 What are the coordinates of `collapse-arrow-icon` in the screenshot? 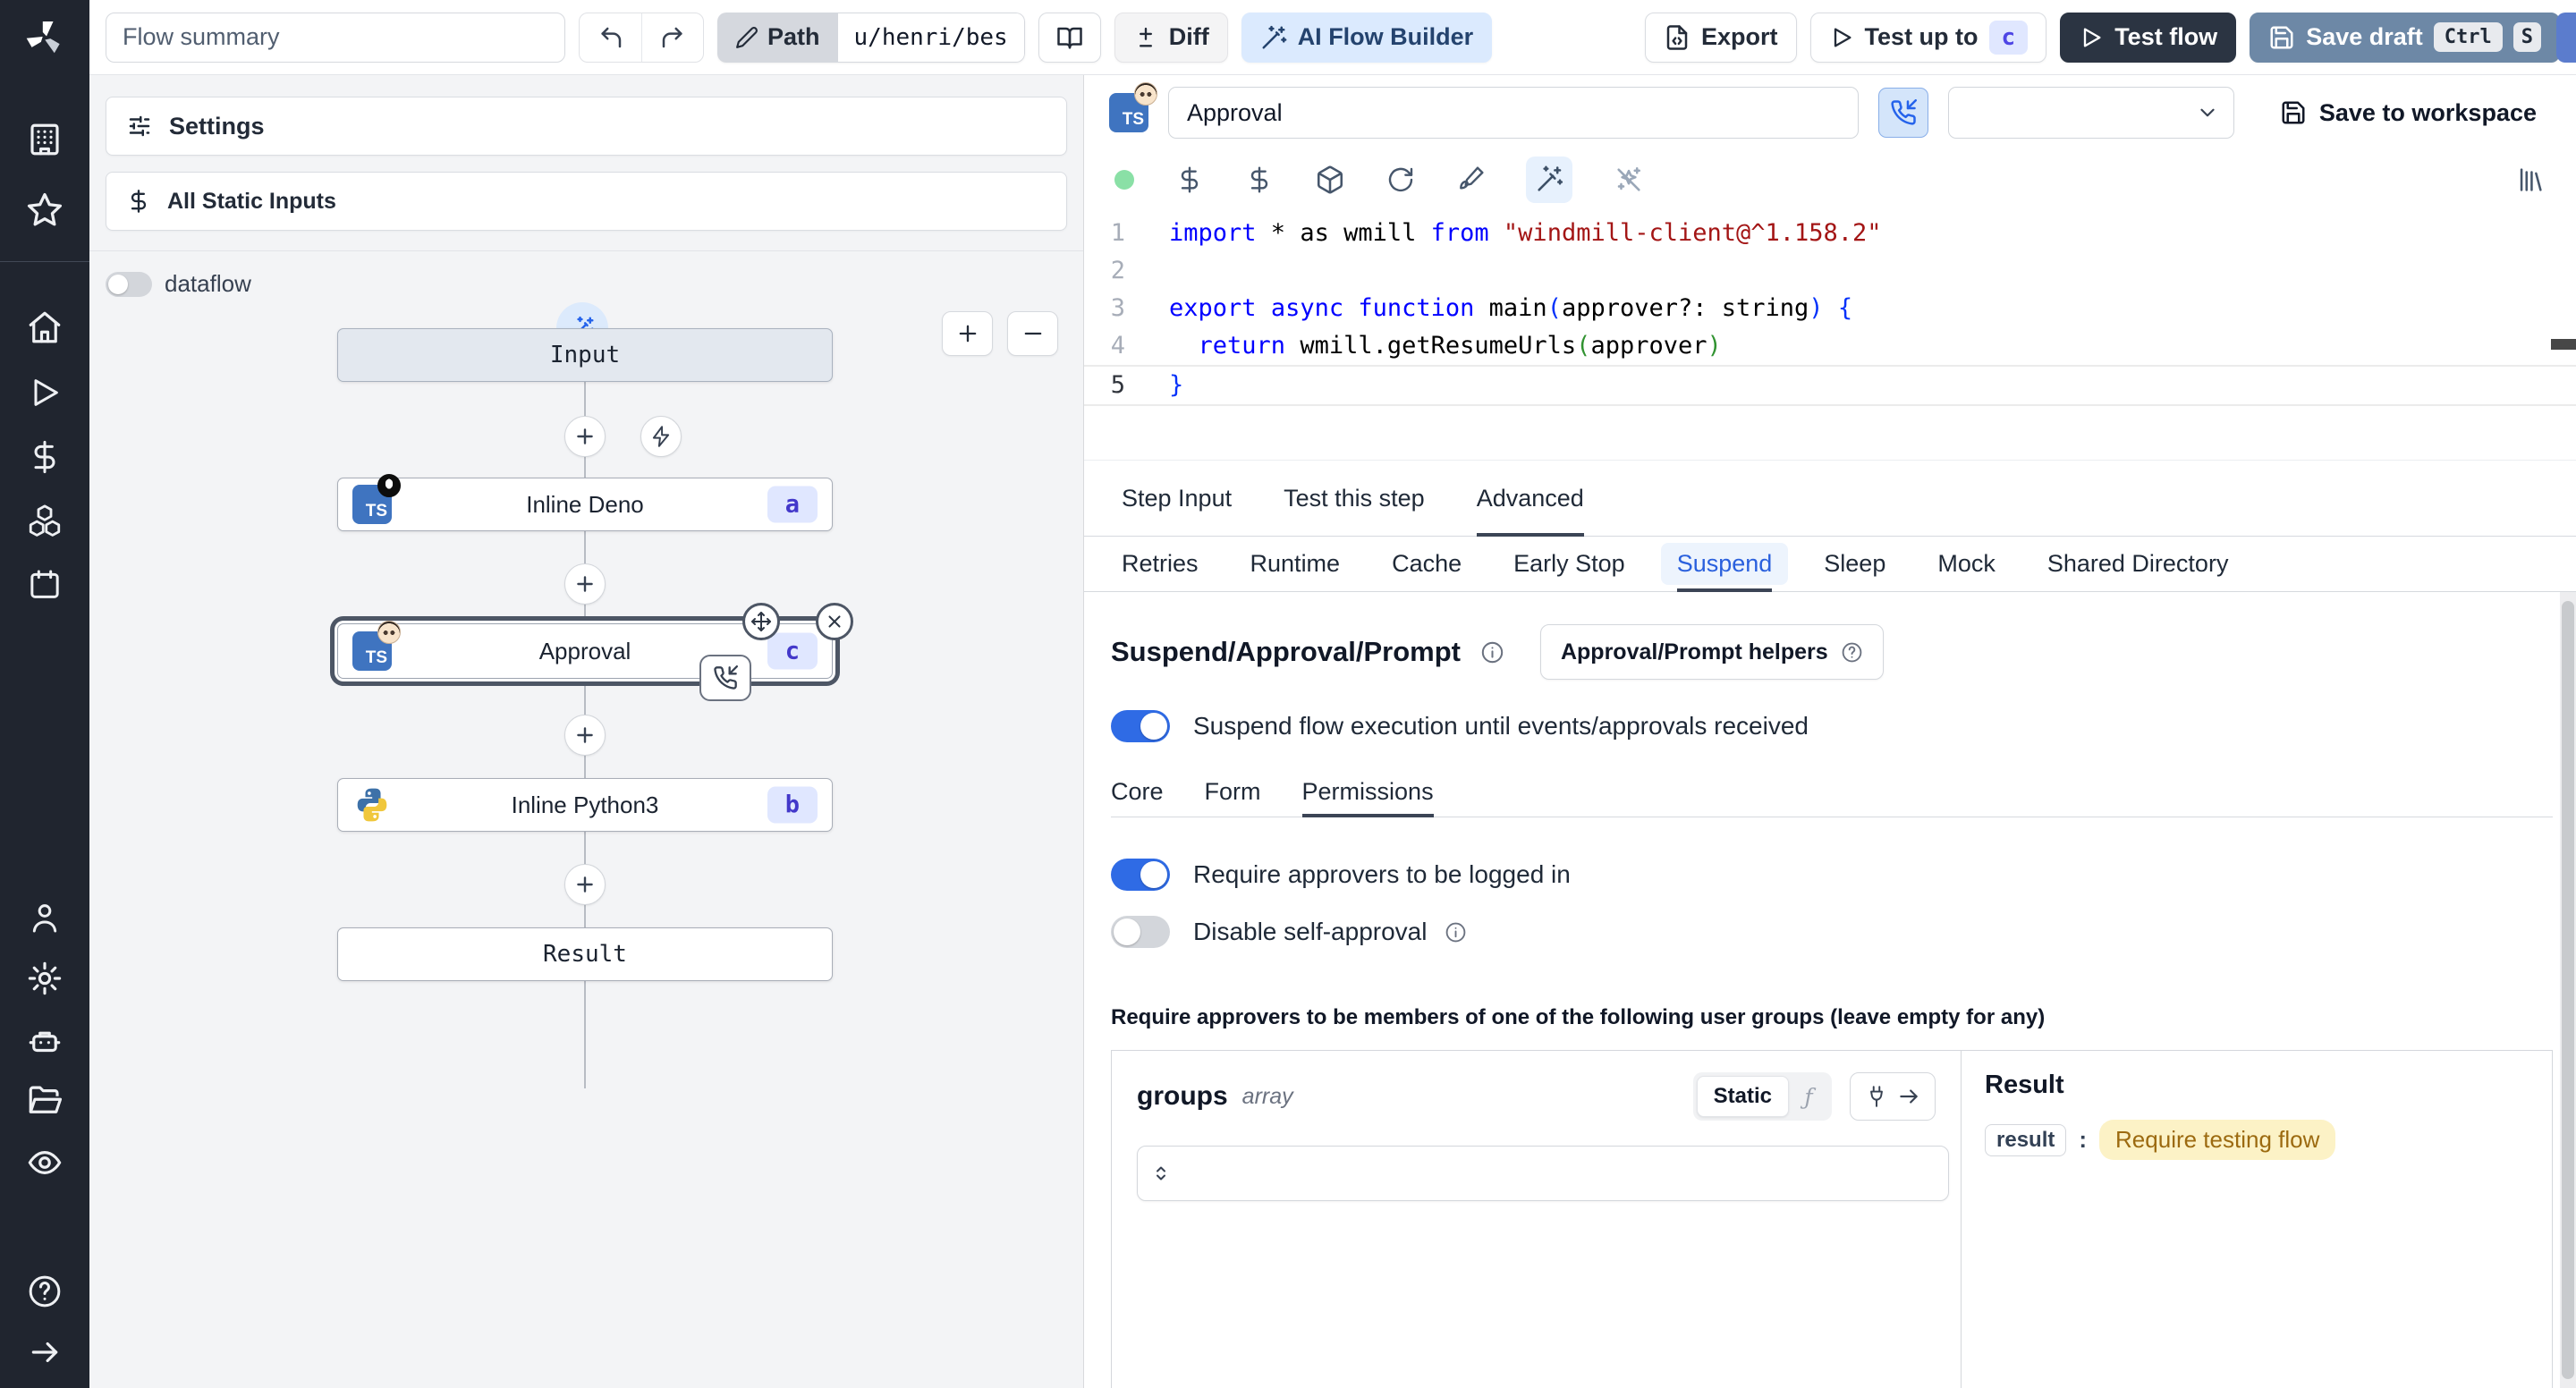 It's located at (44, 1352).